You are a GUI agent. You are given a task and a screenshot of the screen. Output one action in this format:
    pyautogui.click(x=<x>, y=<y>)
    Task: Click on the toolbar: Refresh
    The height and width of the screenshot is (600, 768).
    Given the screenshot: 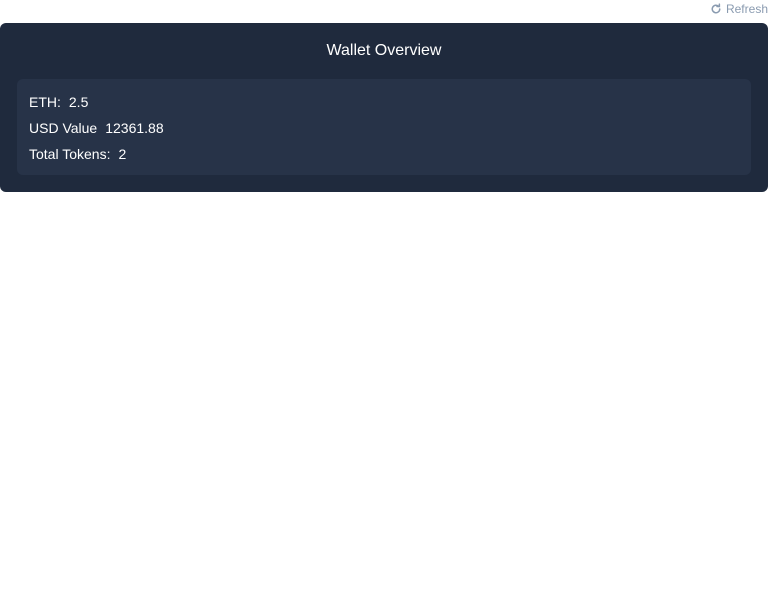 What is the action you would take?
    pyautogui.click(x=739, y=9)
    